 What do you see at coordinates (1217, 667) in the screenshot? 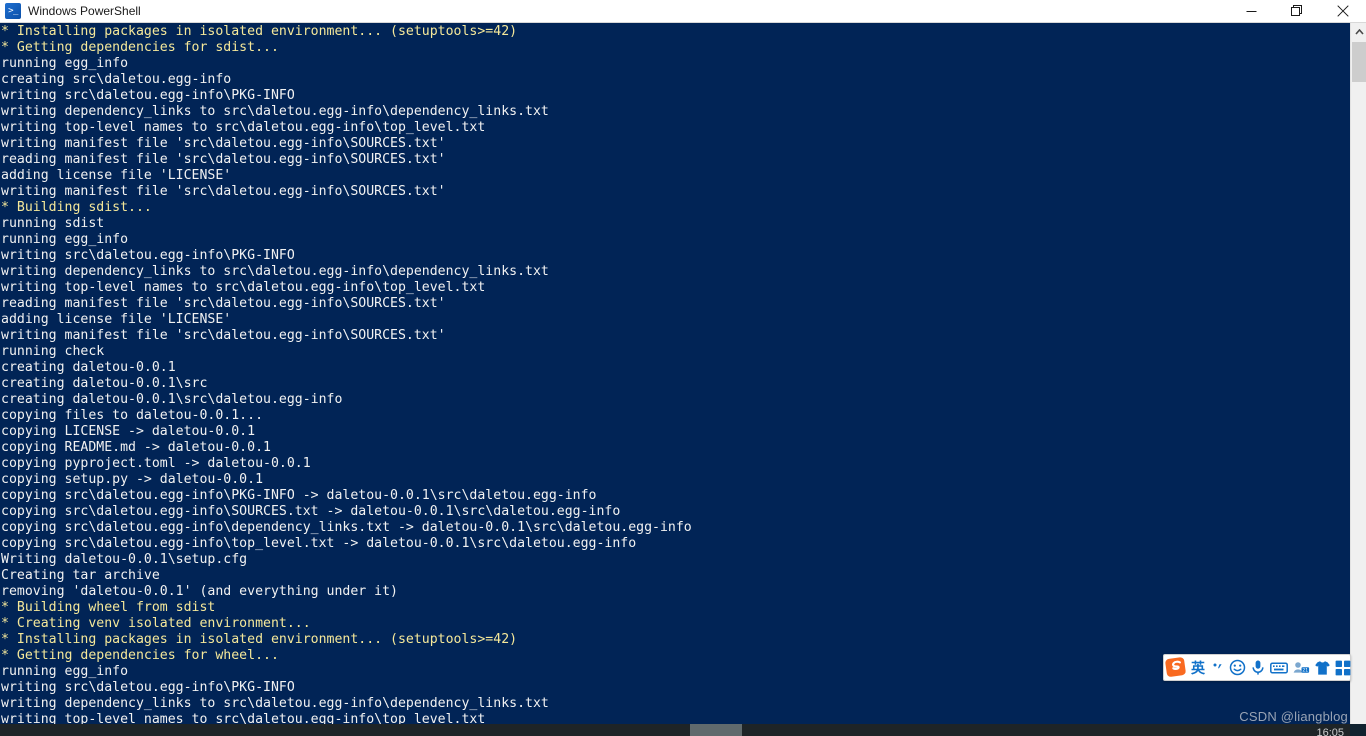
I see `punctuation-toggle` at bounding box center [1217, 667].